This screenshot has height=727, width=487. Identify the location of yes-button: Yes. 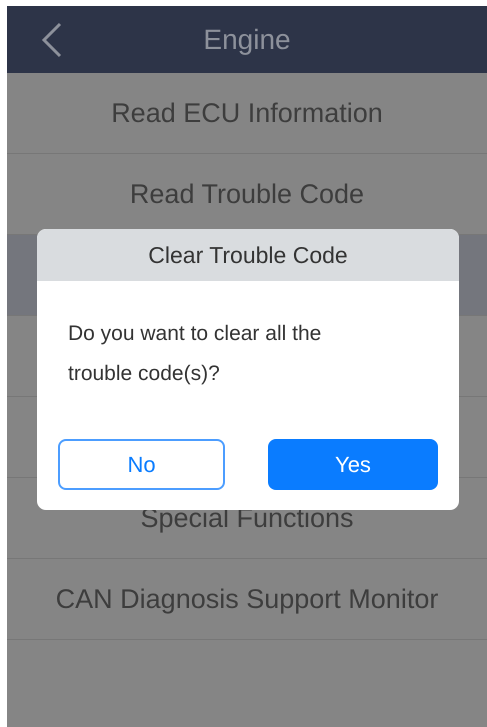
(353, 464).